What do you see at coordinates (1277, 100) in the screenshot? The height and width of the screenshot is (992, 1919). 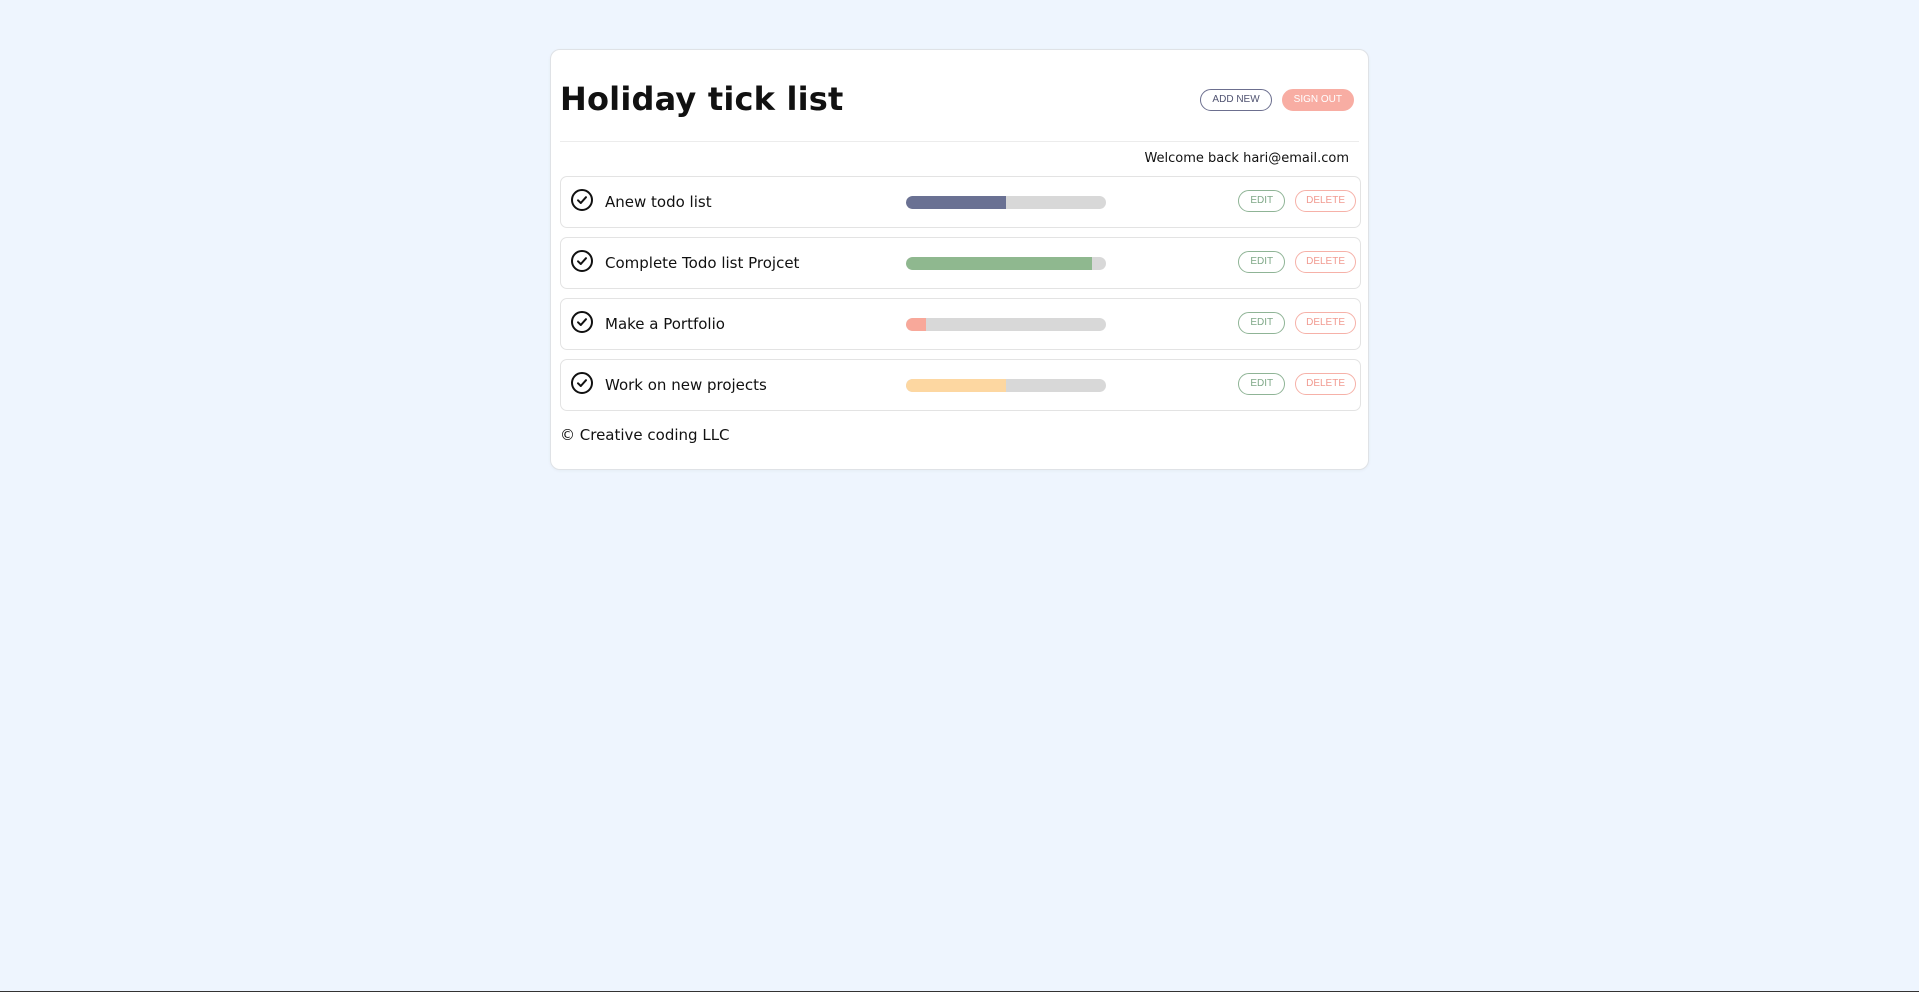 I see `header-actions: ADD NEW SIGN OUT` at bounding box center [1277, 100].